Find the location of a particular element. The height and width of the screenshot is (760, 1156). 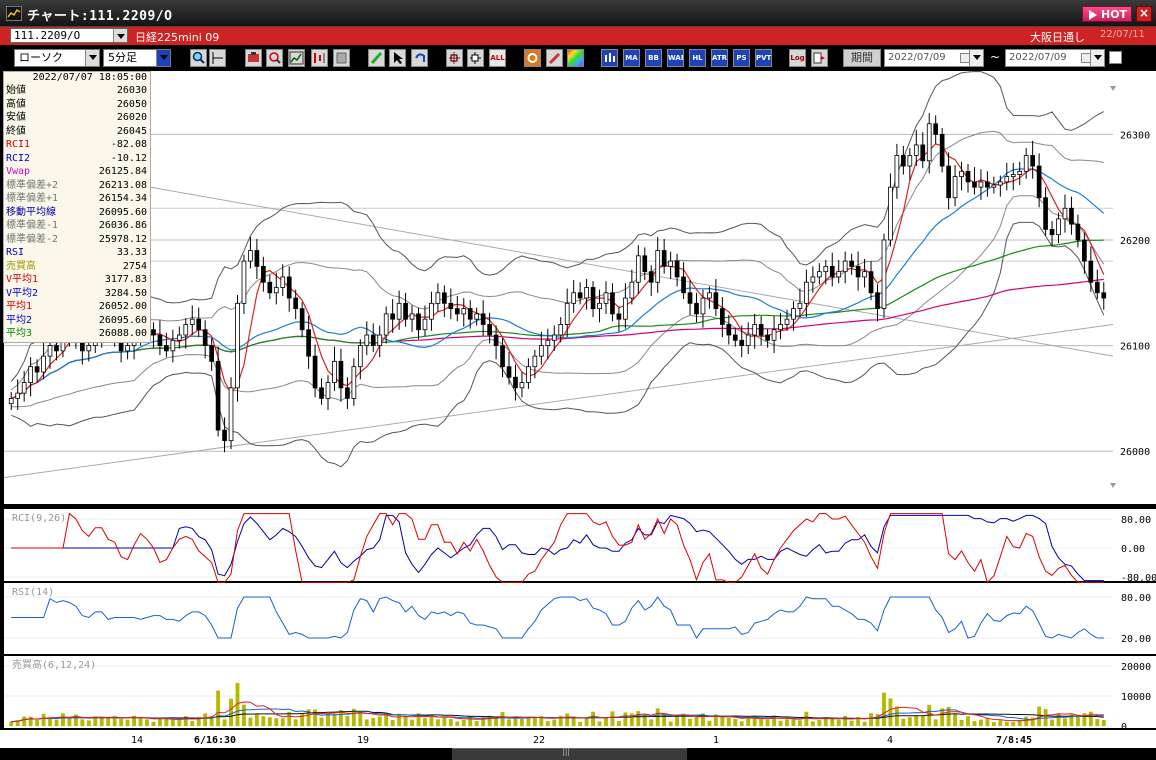

horizontal-scrollbar is located at coordinates (569, 753).